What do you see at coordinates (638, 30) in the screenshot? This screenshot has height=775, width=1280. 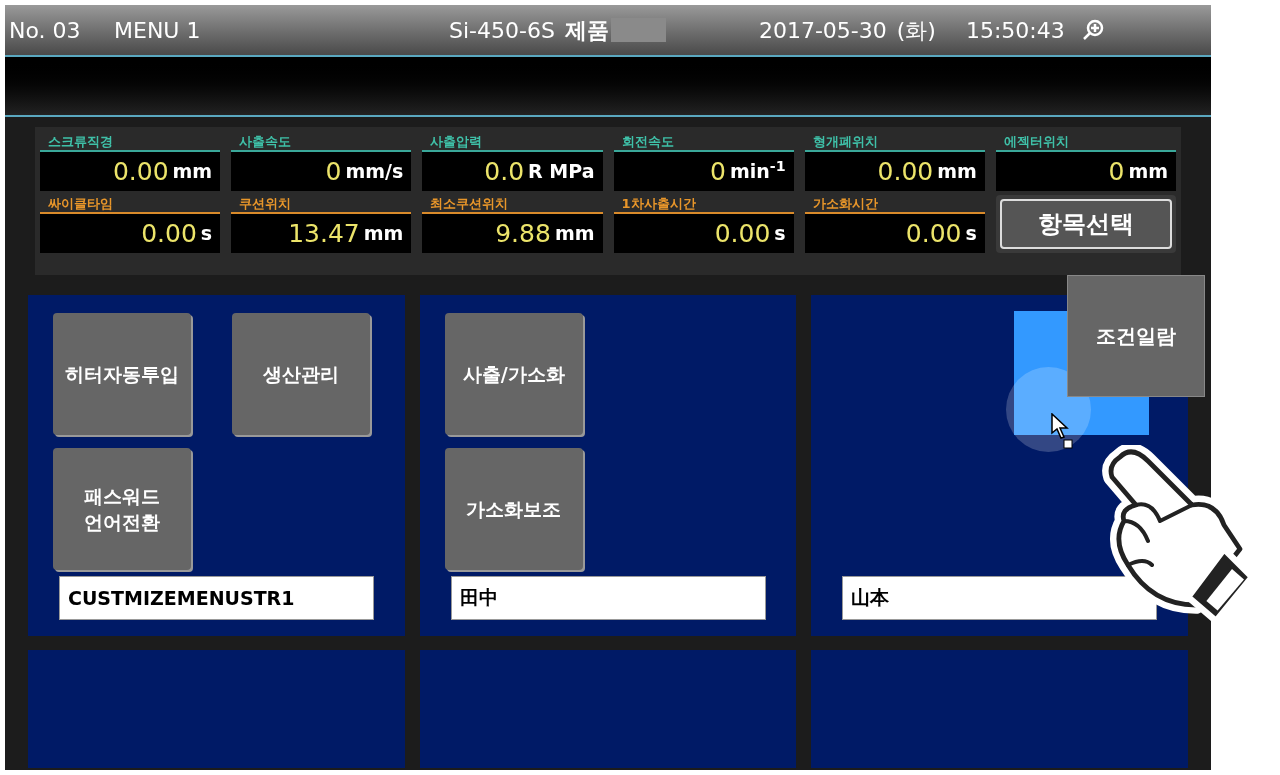 I see `redacted-block` at bounding box center [638, 30].